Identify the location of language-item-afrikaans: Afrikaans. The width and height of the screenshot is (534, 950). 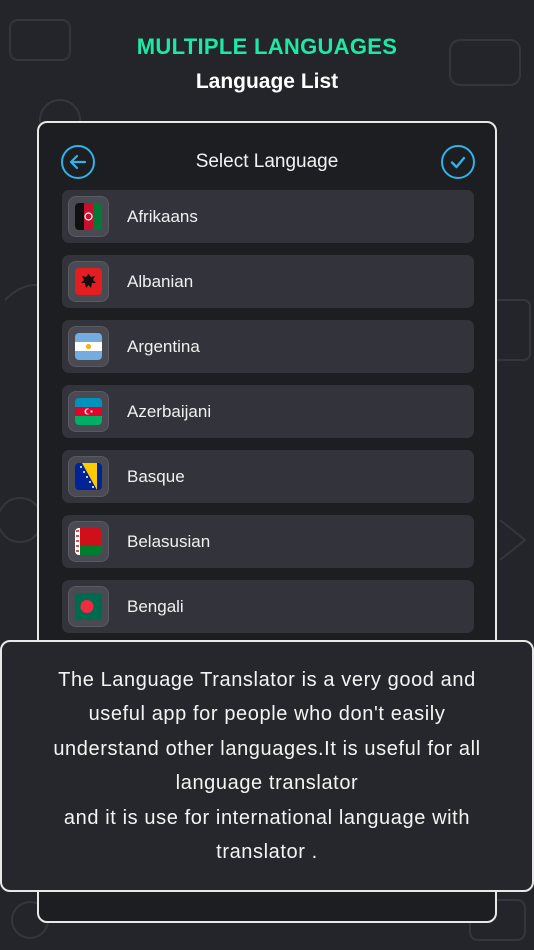
(268, 216).